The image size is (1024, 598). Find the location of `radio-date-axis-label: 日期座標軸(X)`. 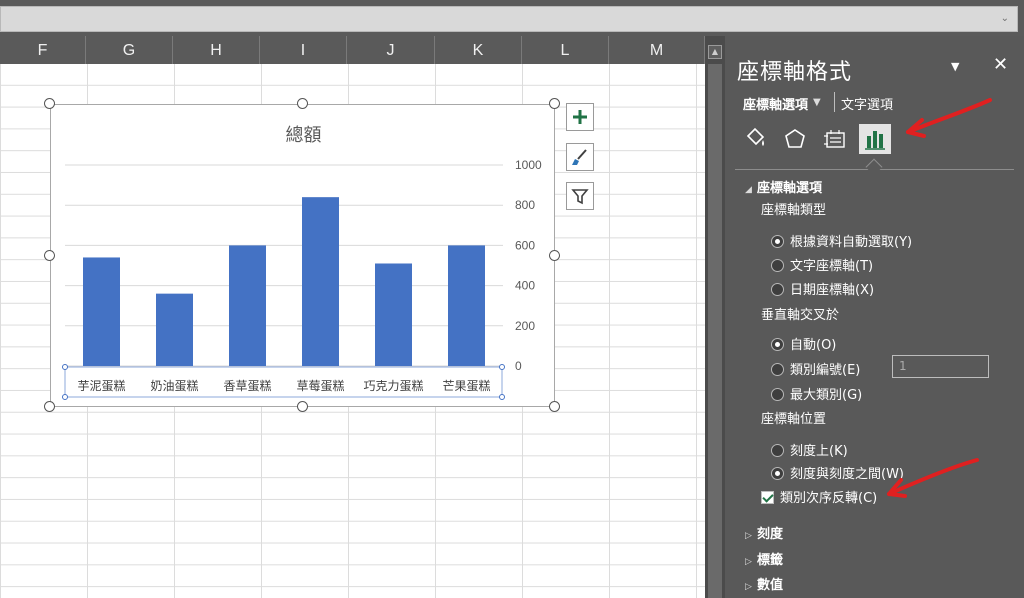

radio-date-axis-label: 日期座標軸(X) is located at coordinates (832, 290).